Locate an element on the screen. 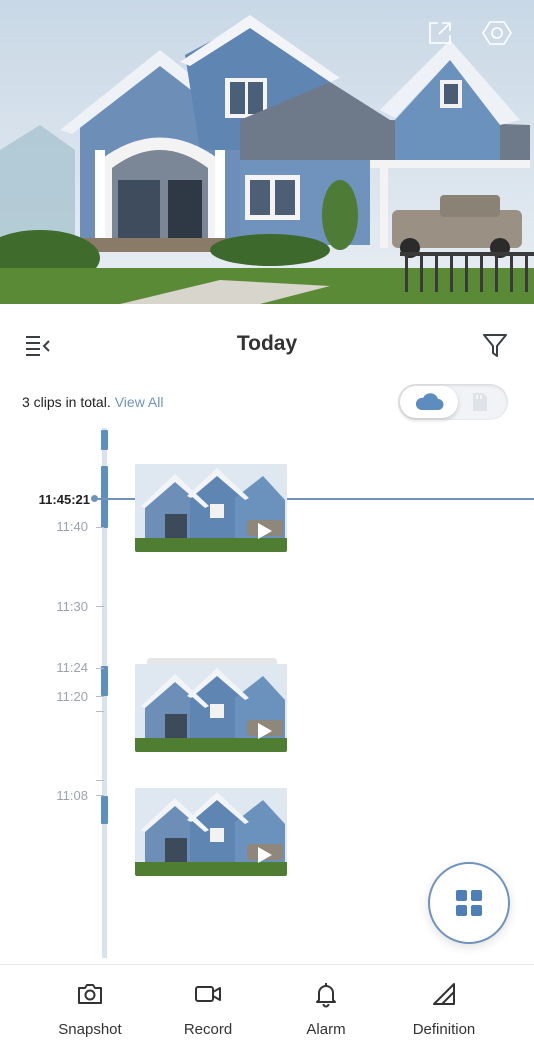 The image size is (534, 1061). clips-summary: 3 clips in total. View All is located at coordinates (93, 402).